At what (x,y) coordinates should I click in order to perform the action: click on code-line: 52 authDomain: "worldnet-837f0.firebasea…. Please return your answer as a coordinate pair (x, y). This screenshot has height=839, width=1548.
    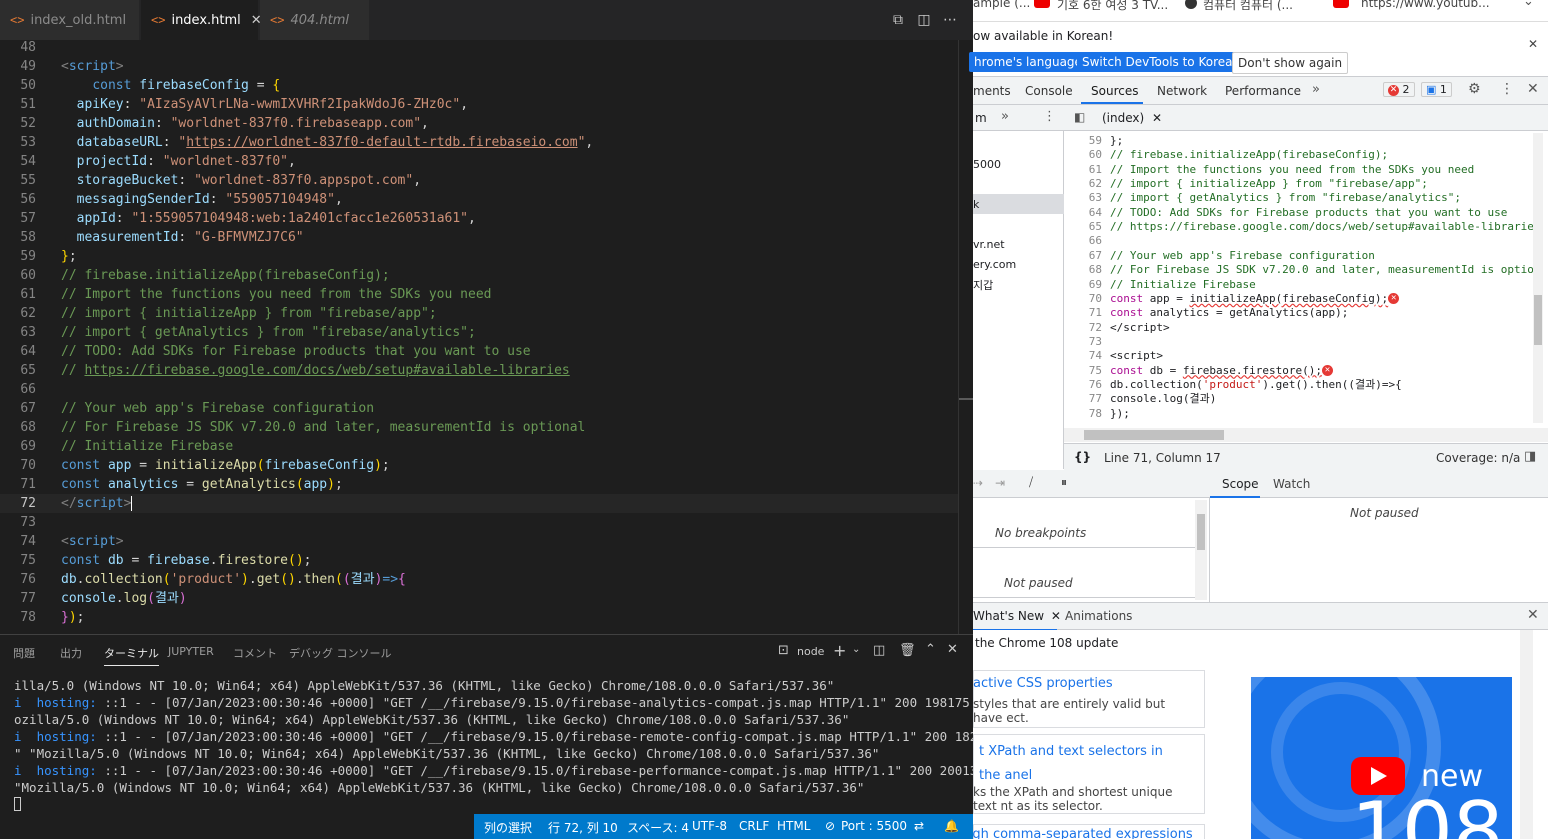
    Looking at the image, I should click on (480, 123).